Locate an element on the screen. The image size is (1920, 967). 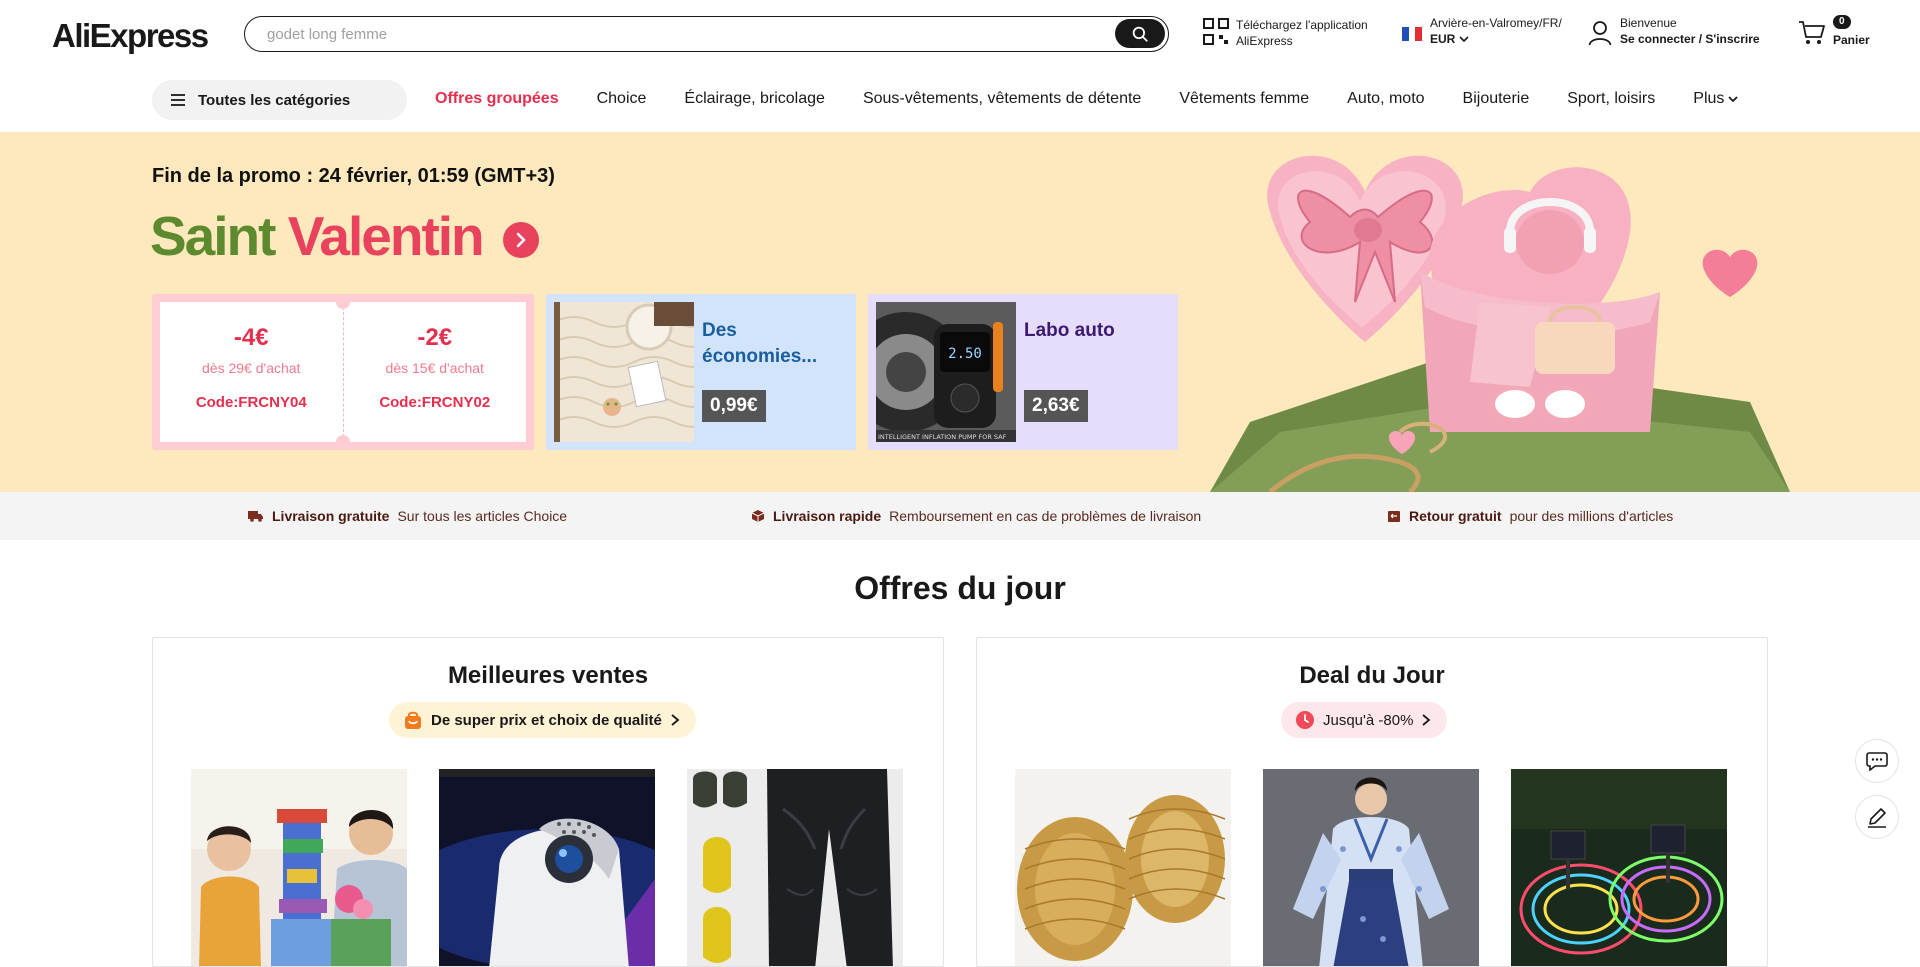
banner-title-word1: Saint is located at coordinates (213, 236).